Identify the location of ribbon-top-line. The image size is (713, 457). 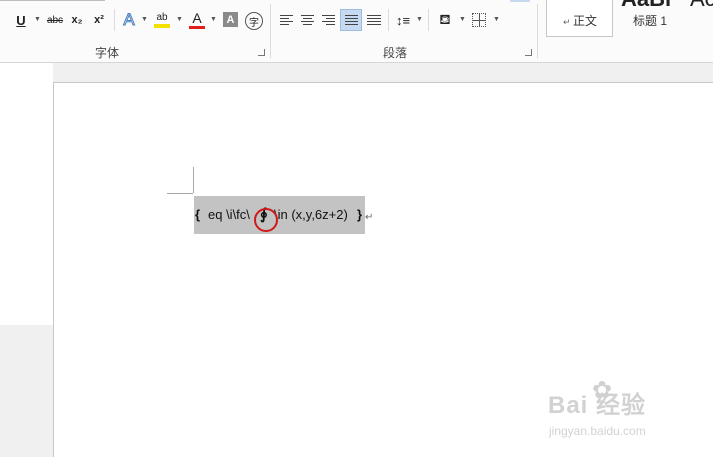
(52, 0).